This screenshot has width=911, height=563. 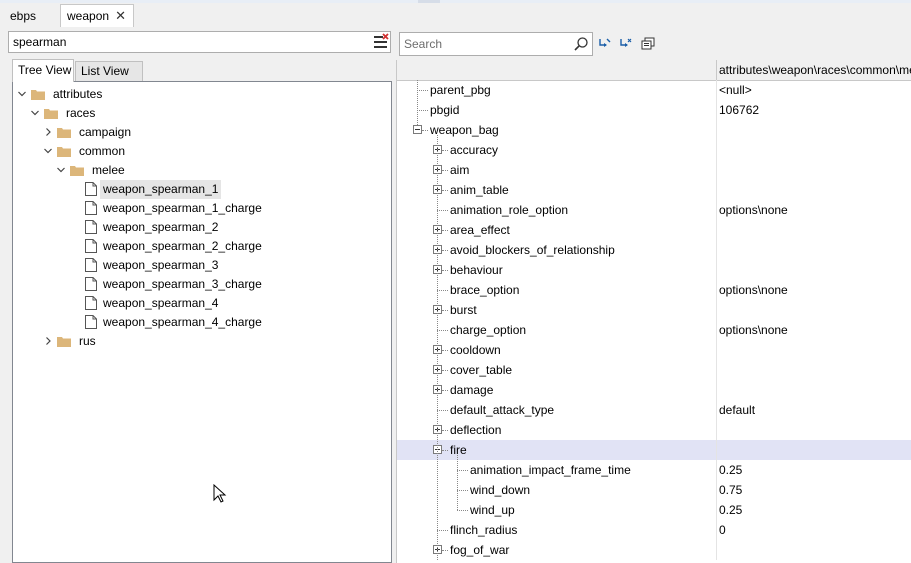 I want to click on property-row-anim-table: anim_table, so click(x=654, y=190).